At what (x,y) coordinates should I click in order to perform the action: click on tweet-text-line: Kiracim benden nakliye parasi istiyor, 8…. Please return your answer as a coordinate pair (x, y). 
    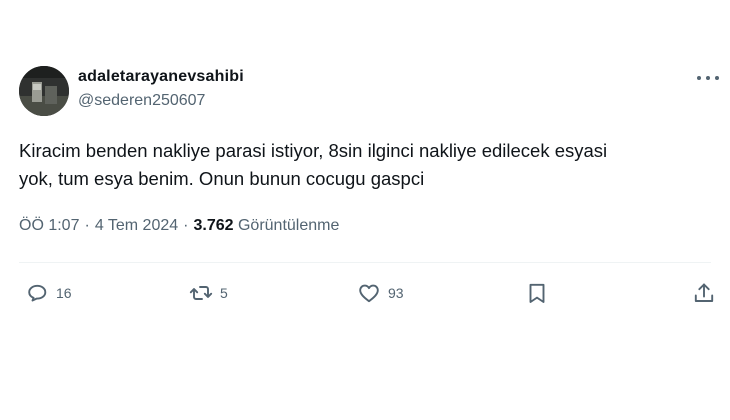
    Looking at the image, I should click on (313, 150).